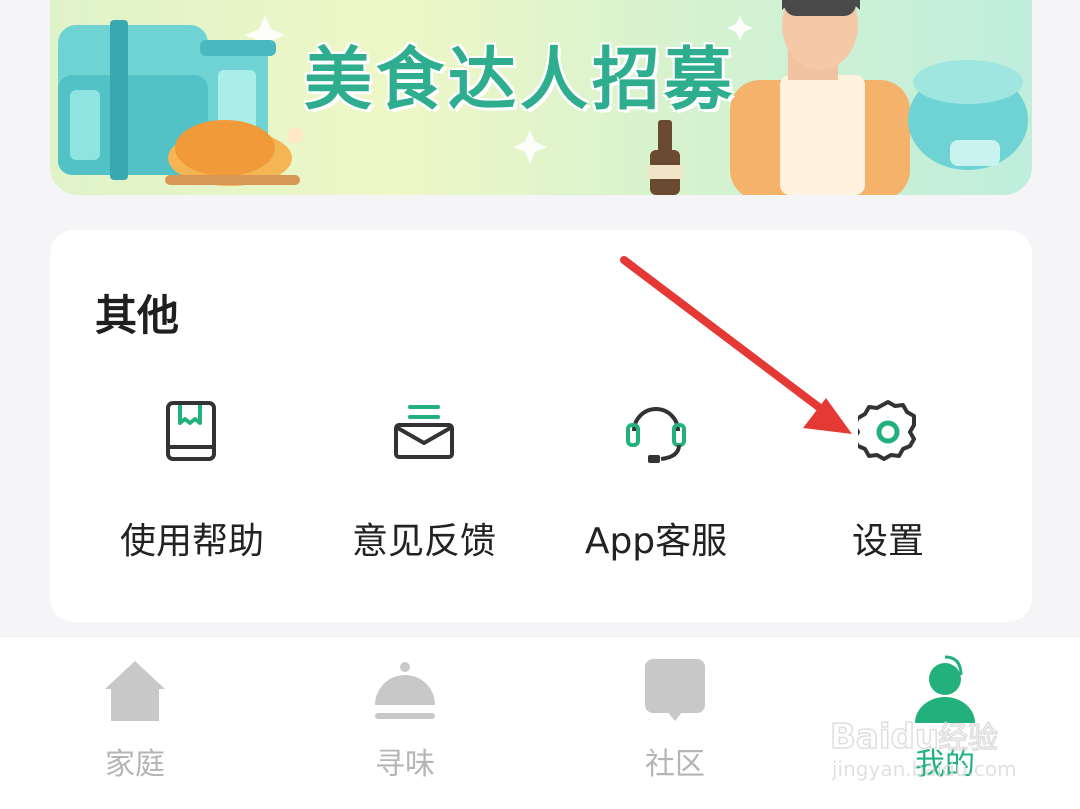  What do you see at coordinates (675, 690) in the screenshot?
I see `chat-bubble-icon` at bounding box center [675, 690].